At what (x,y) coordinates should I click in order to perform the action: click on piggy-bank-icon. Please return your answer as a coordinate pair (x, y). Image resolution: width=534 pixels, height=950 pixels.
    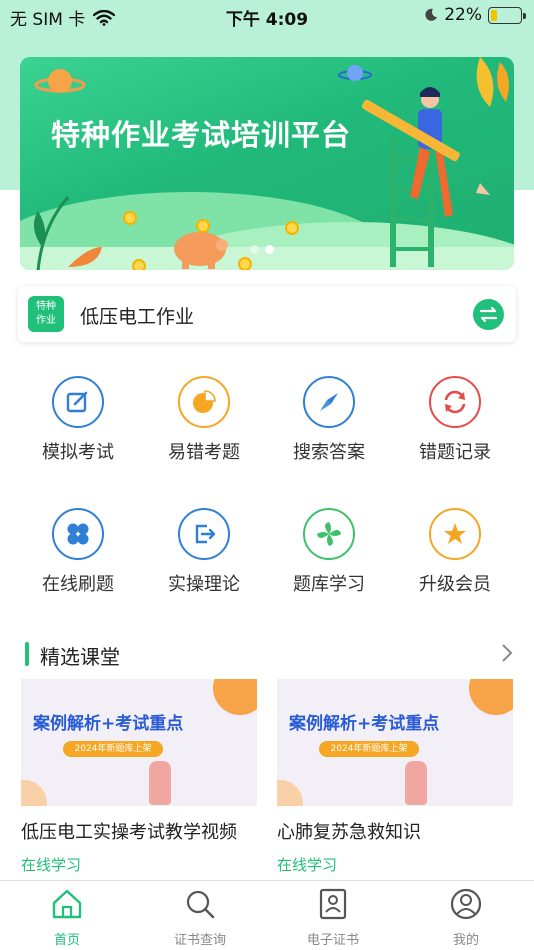
    Looking at the image, I should click on (201, 250).